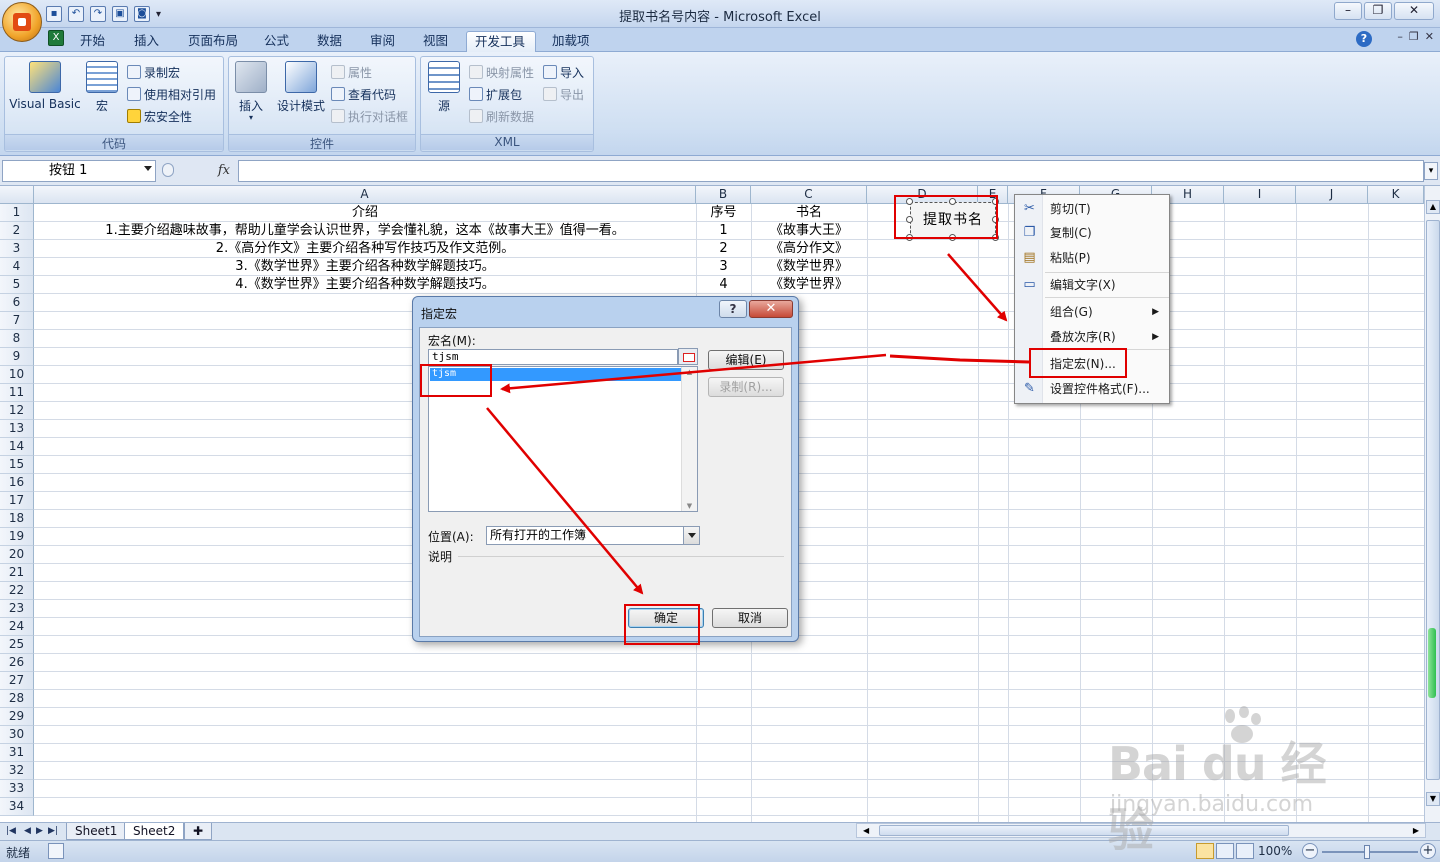 The width and height of the screenshot is (1440, 862). Describe the element at coordinates (1400, 36) in the screenshot. I see `ribbon-minimize-icon: –` at that location.